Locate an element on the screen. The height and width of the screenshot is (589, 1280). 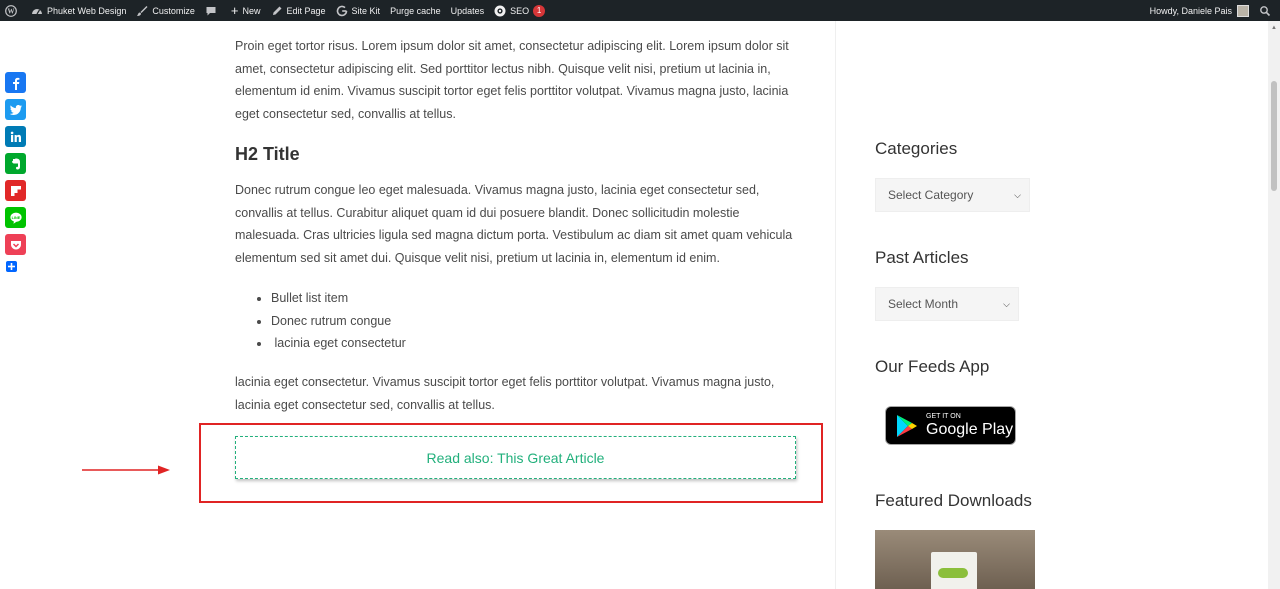
list-item: Donec rutrum congue is located at coordinates (338, 321).